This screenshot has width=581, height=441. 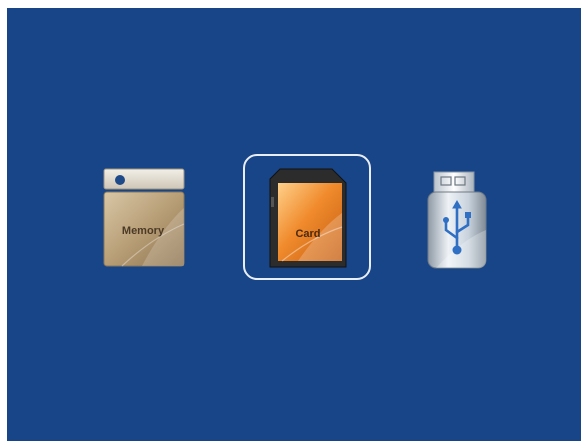 I want to click on usb-drive-icon, so click(x=457, y=220).